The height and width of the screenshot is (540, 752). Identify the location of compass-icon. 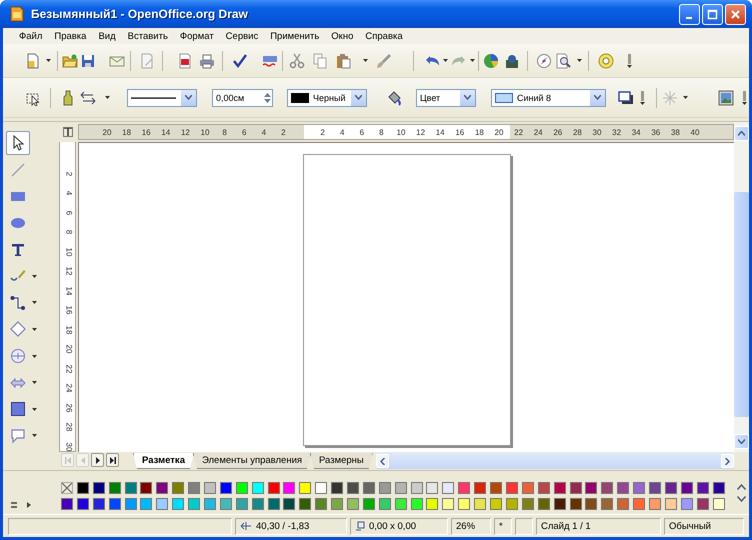
(544, 60).